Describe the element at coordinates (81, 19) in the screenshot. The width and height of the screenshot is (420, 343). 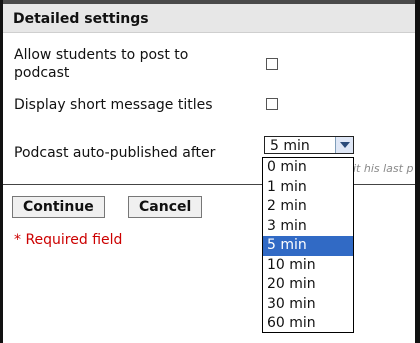
I see `section-title: Detailed settings` at that location.